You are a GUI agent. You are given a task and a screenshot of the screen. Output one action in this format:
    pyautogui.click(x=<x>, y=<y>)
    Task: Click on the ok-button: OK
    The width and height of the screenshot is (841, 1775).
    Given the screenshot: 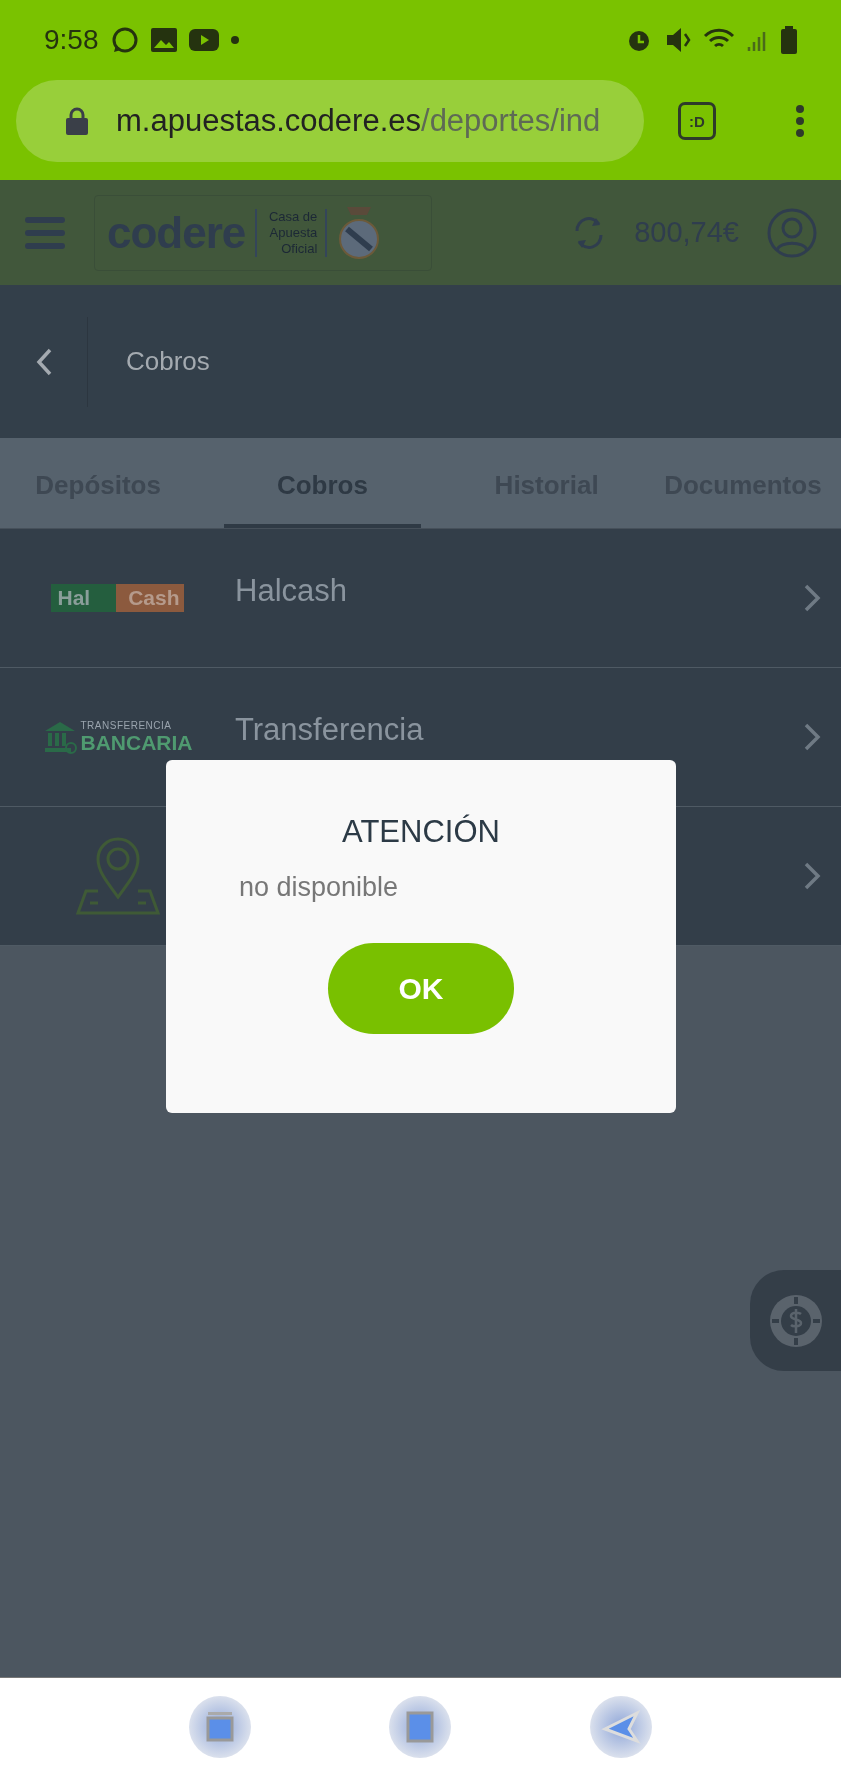 What is the action you would take?
    pyautogui.click(x=421, y=988)
    